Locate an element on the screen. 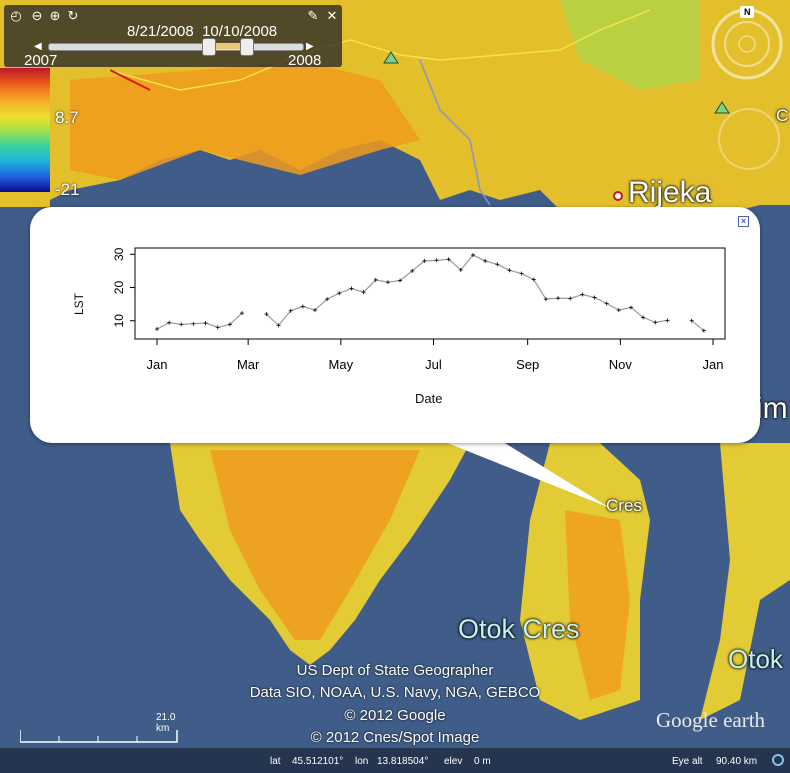  lon-value: 13.818504° is located at coordinates (403, 761).